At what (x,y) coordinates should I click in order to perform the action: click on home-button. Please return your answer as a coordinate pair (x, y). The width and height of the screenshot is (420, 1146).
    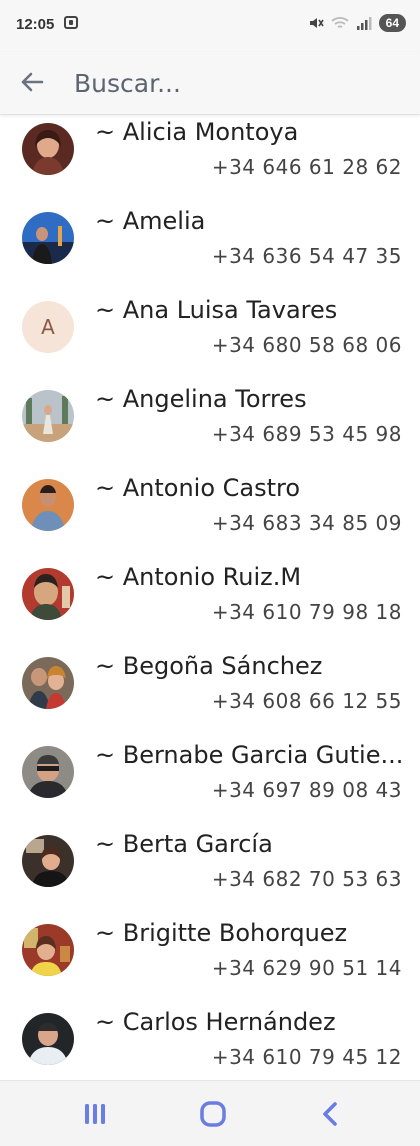
    Looking at the image, I should click on (213, 1114).